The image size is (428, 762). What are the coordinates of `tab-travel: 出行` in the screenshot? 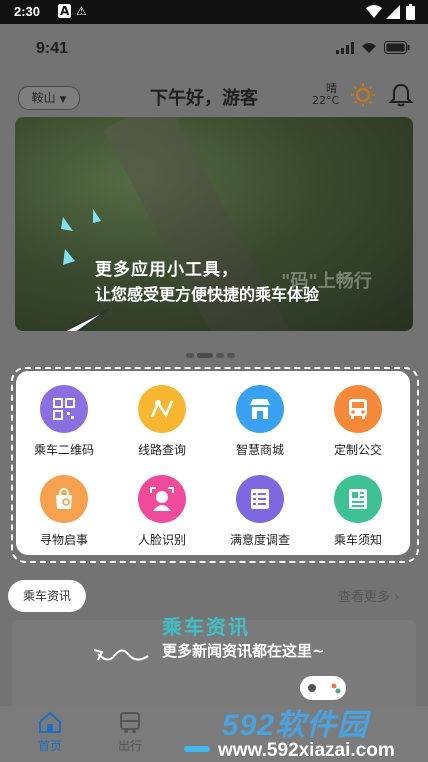 It's located at (130, 732).